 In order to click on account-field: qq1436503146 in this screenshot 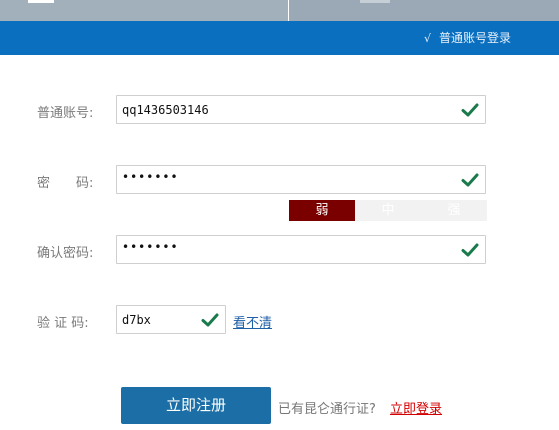, I will do `click(301, 109)`.